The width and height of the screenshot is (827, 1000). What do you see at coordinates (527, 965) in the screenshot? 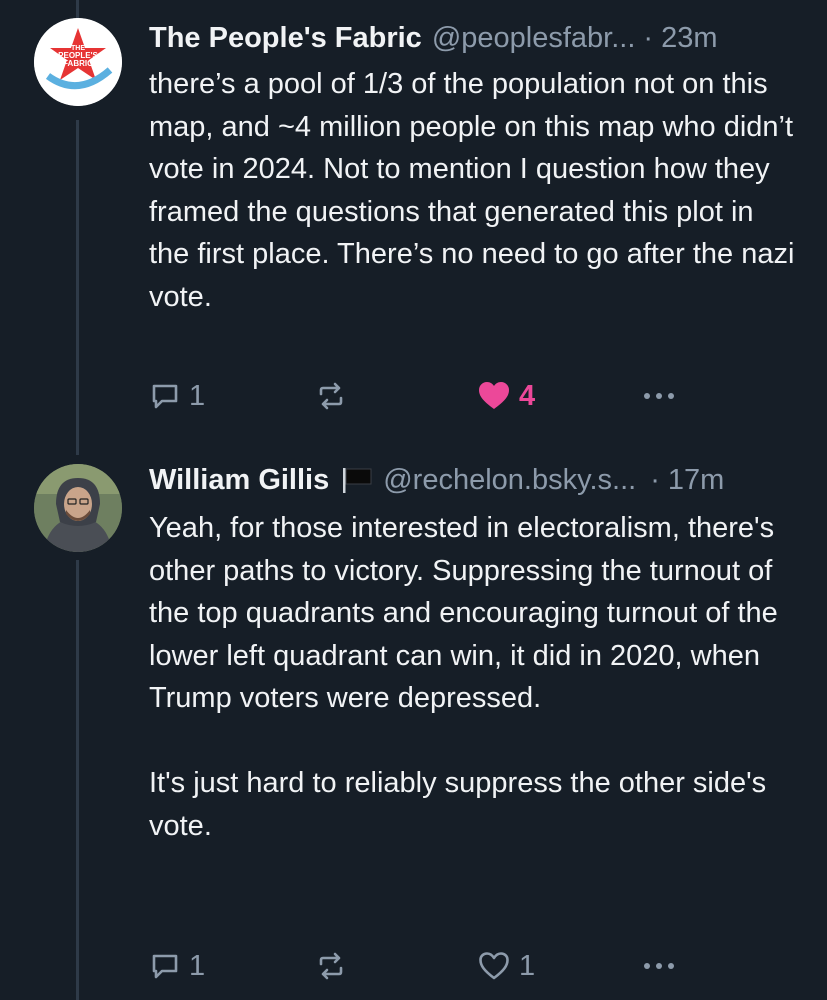
I see `like-count: 1` at bounding box center [527, 965].